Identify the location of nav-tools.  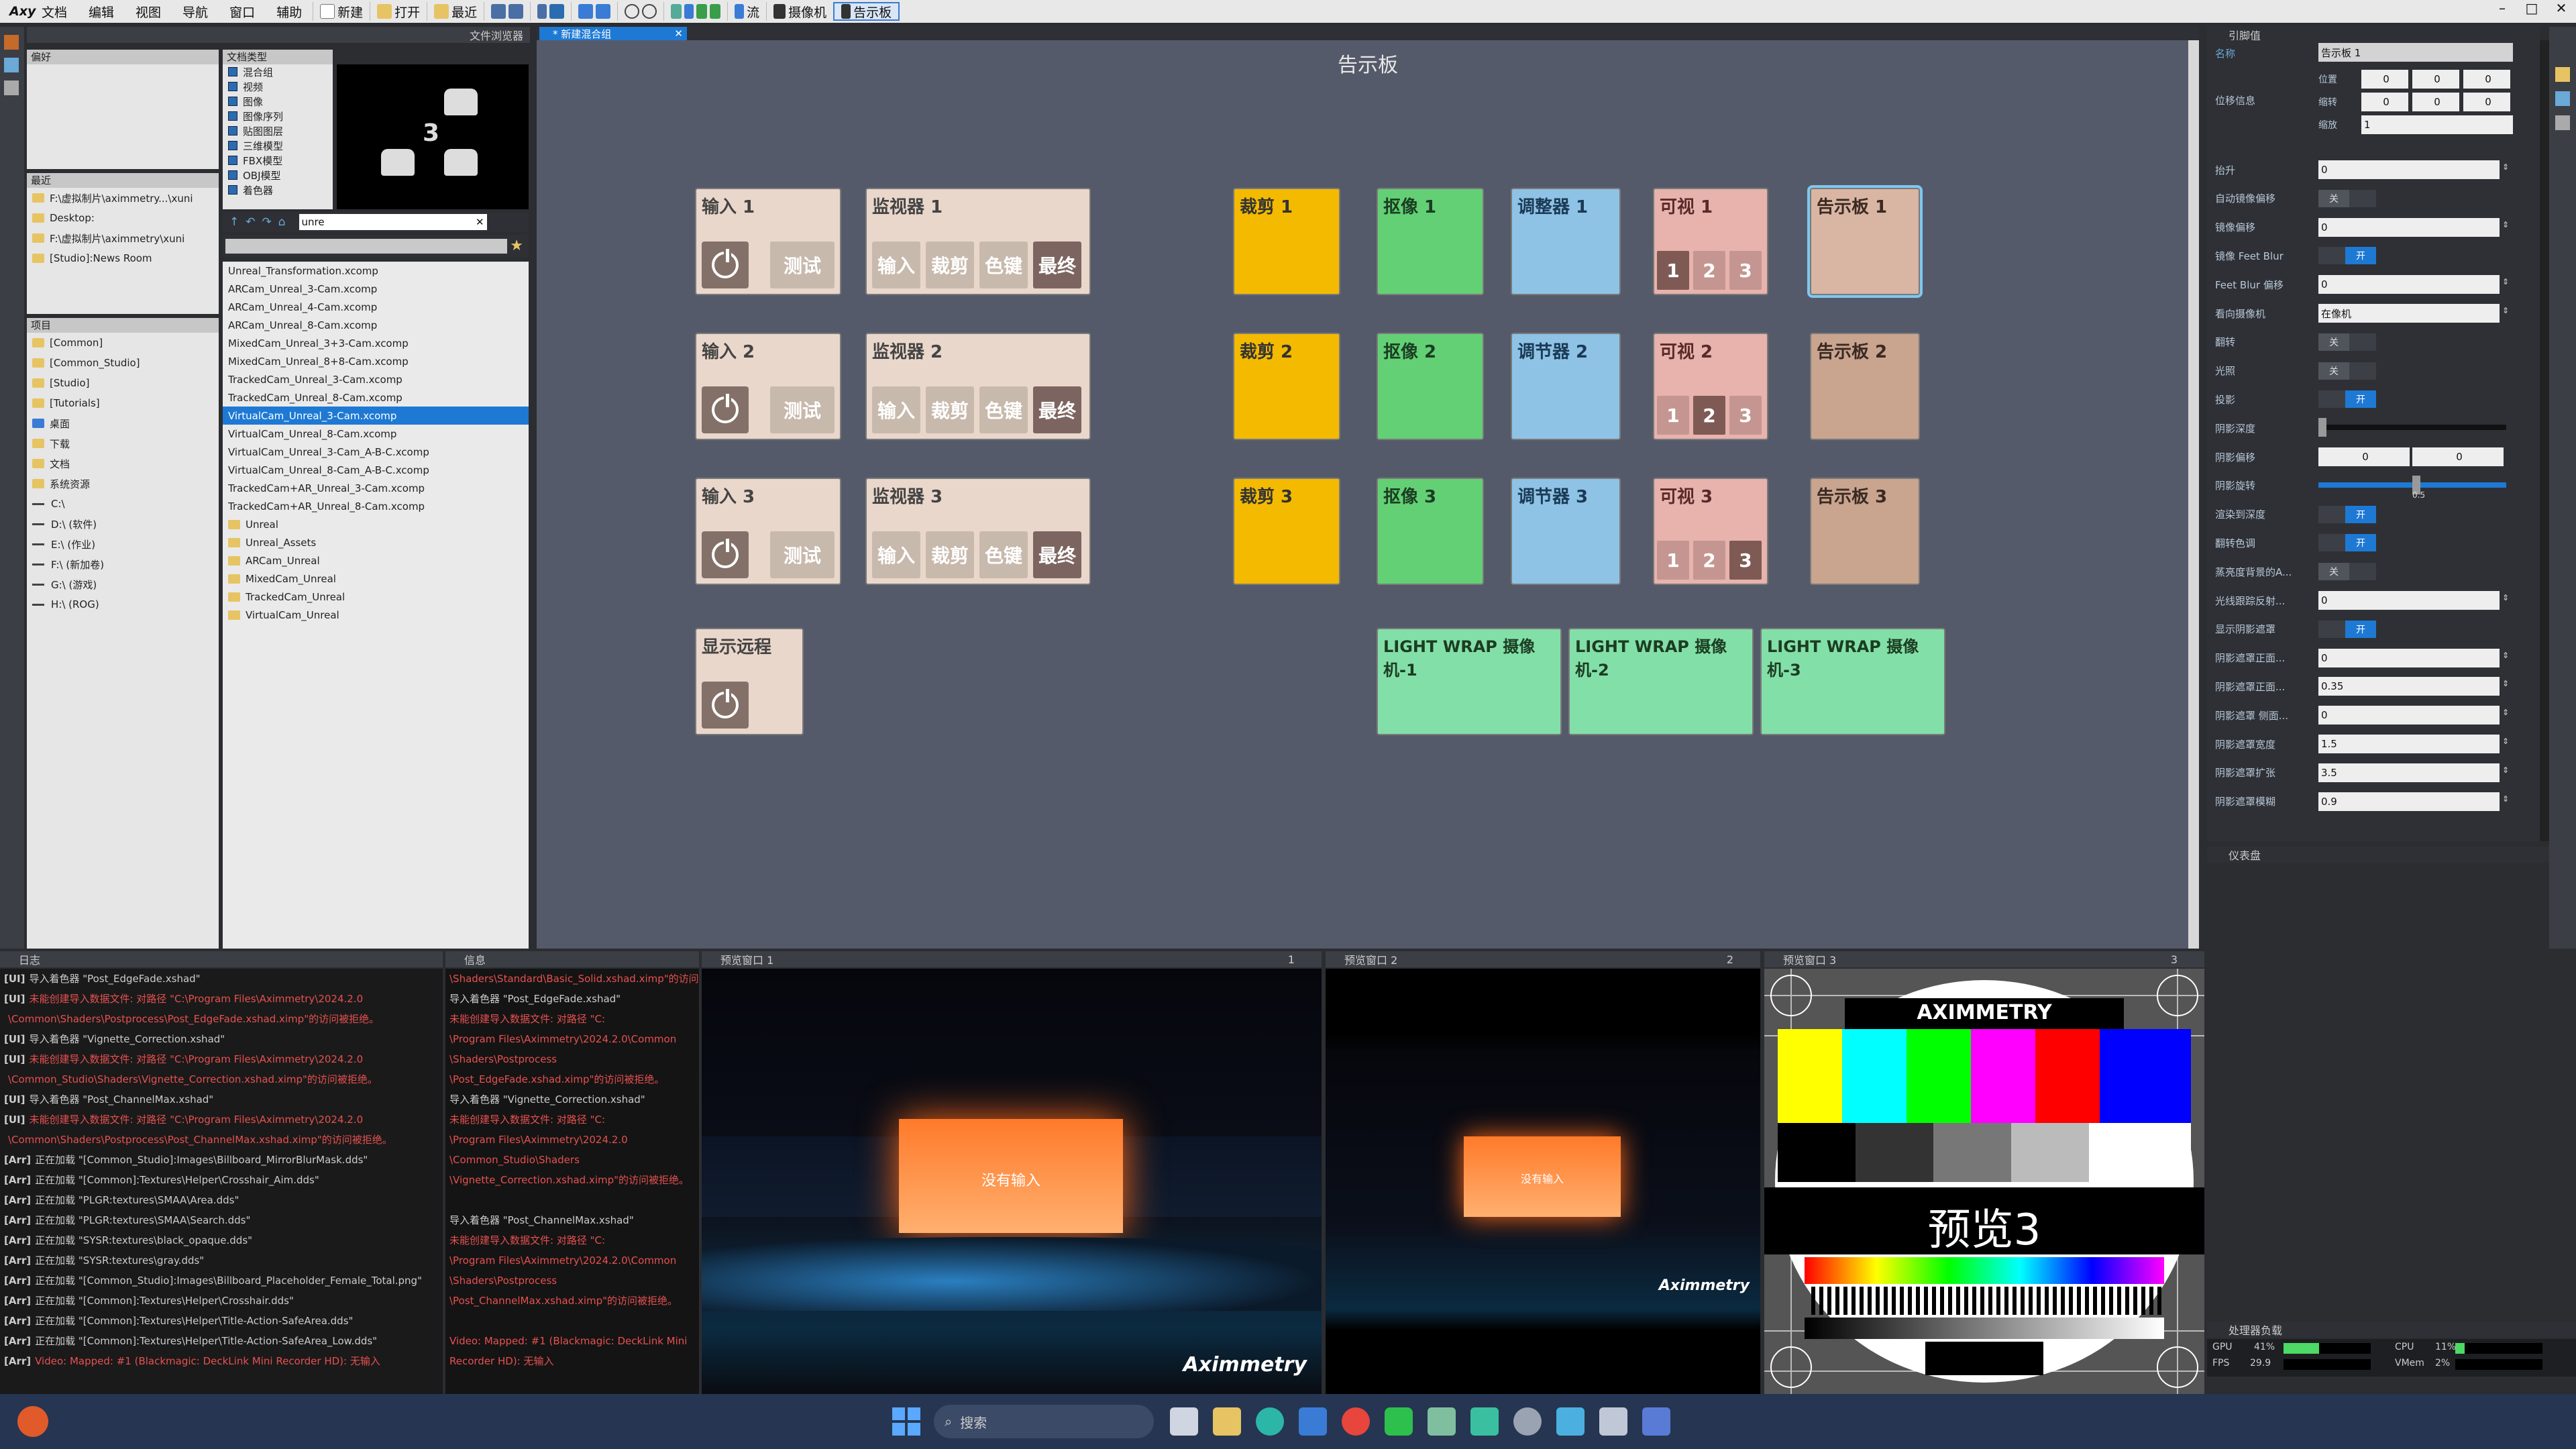
(695, 11).